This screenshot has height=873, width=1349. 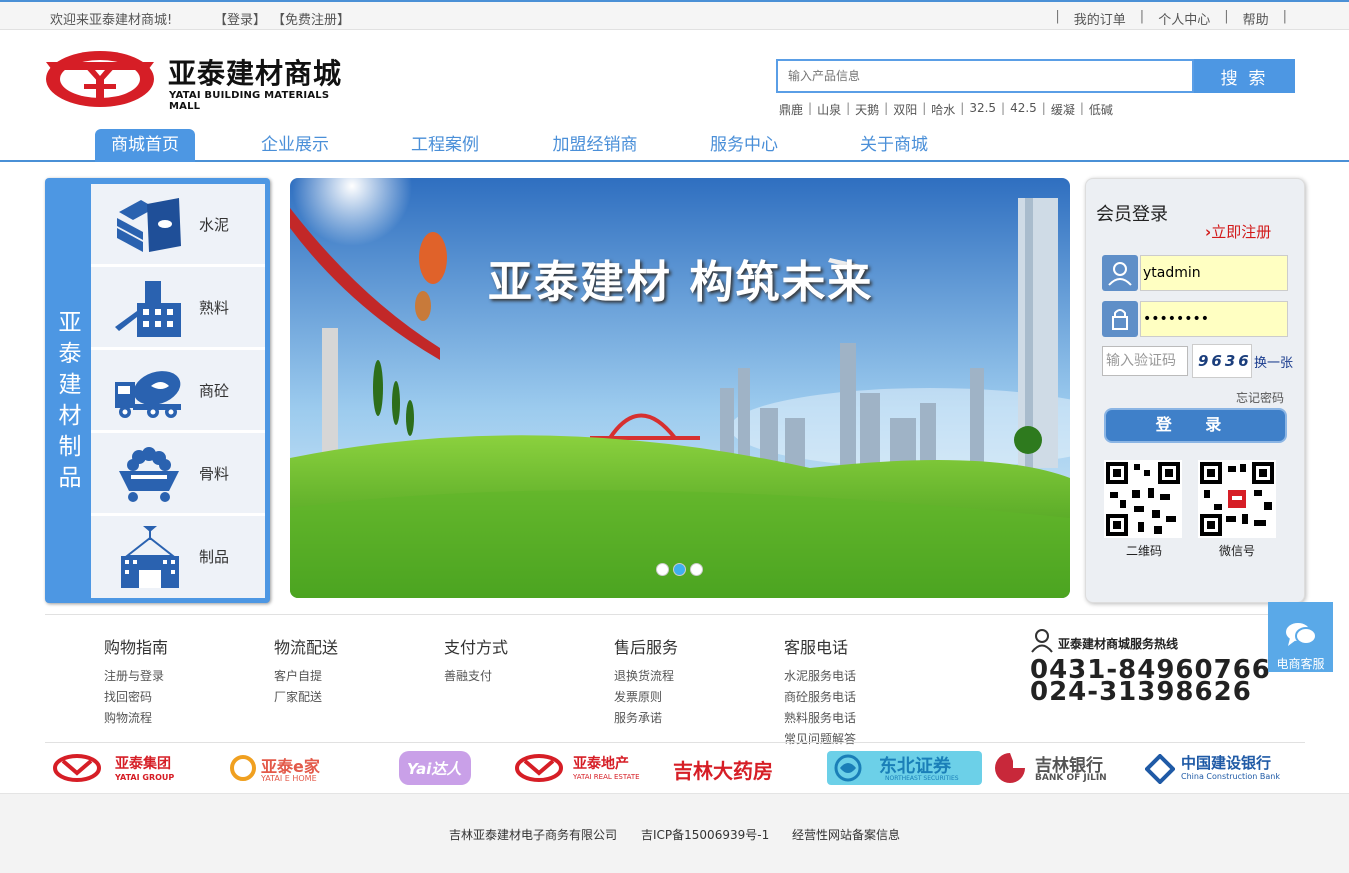 I want to click on captcha-image: 9636, so click(x=1222, y=361).